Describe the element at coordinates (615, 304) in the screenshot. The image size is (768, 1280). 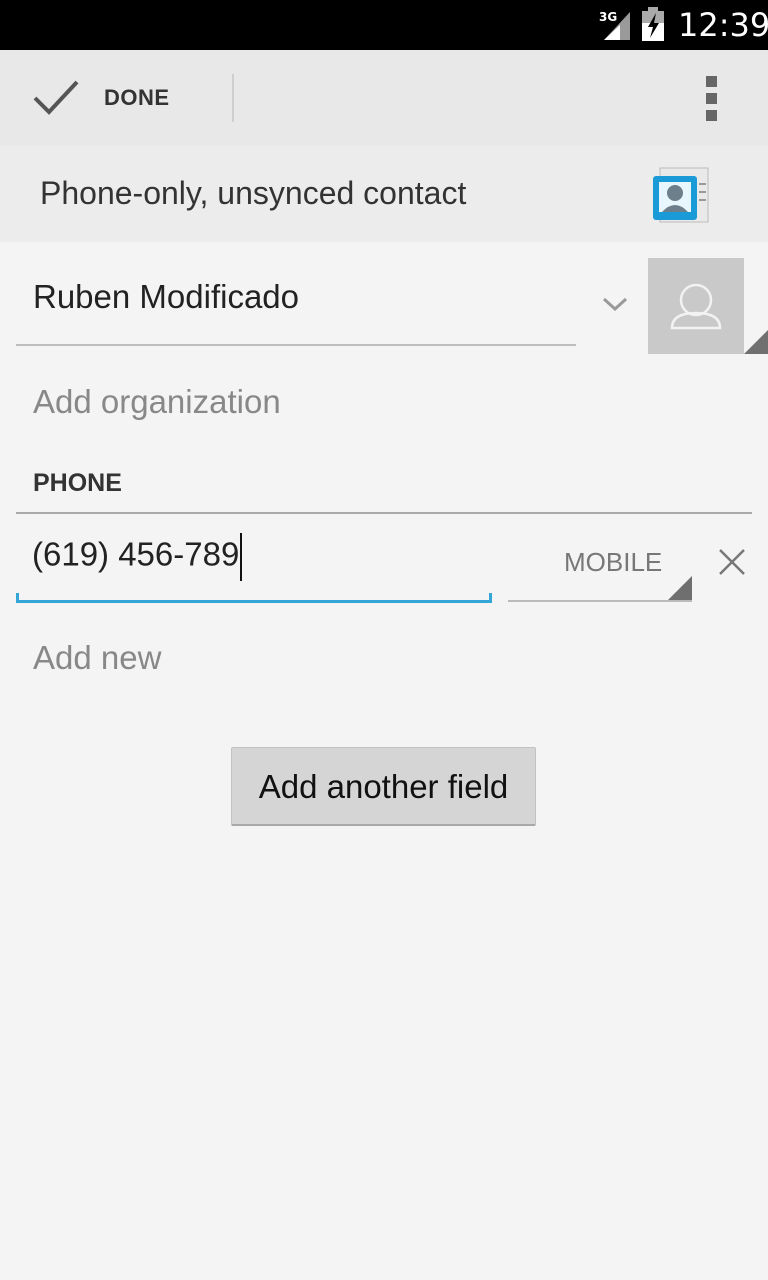
I see `chevron-down-icon` at that location.